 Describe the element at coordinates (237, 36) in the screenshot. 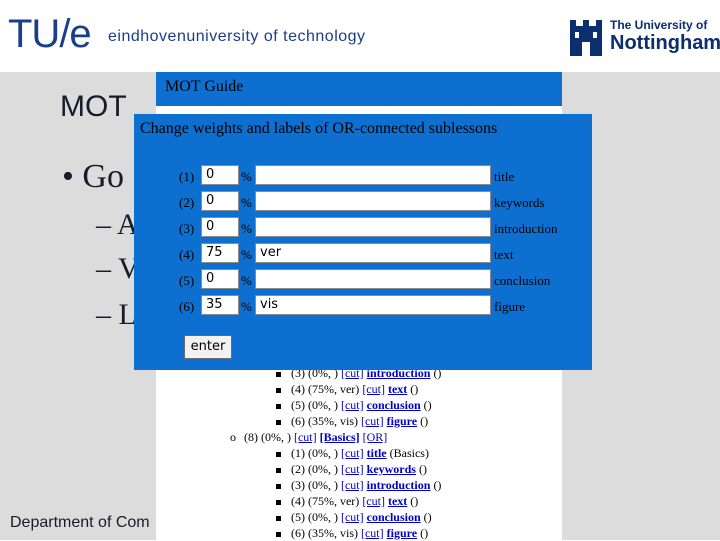

I see `tue-tagline: eindhovenuniversity of technology` at that location.